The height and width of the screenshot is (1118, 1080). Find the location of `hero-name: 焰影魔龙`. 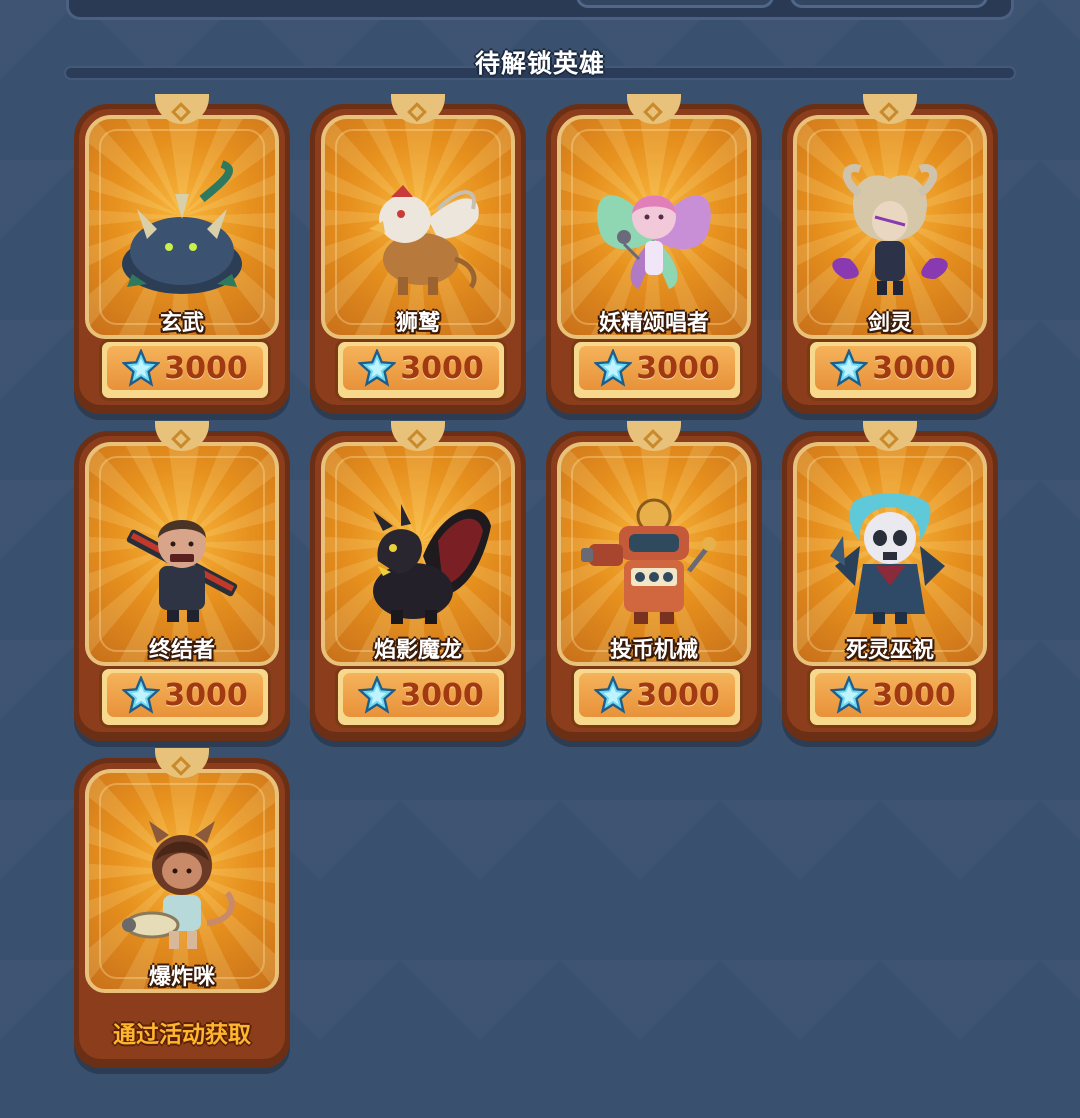

hero-name: 焰影魔龙 is located at coordinates (417, 650).